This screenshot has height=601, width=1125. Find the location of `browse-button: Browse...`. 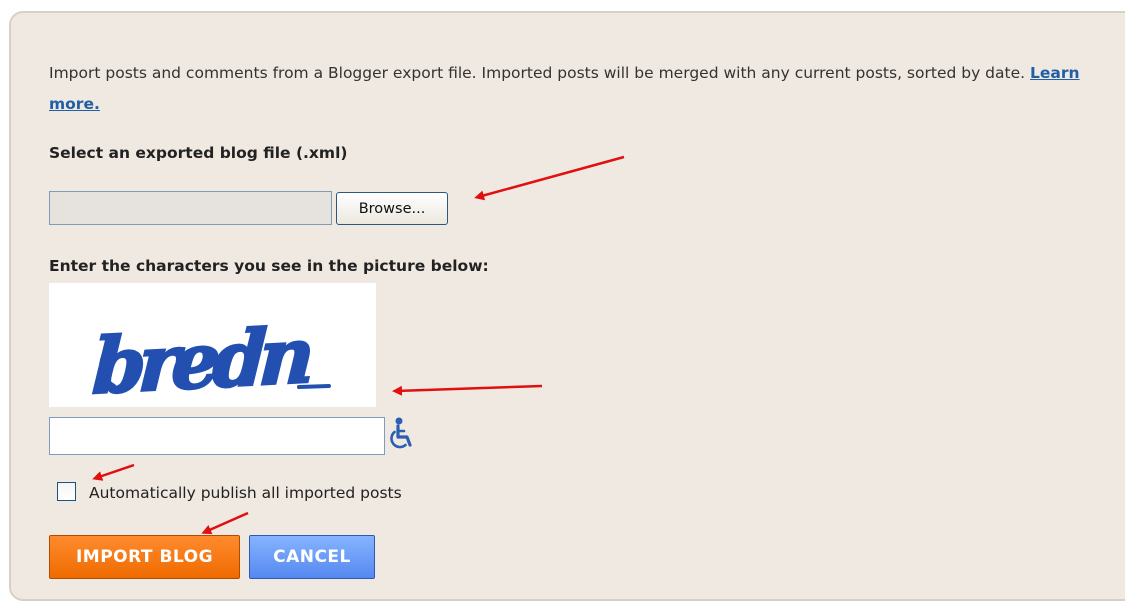

browse-button: Browse... is located at coordinates (392, 208).